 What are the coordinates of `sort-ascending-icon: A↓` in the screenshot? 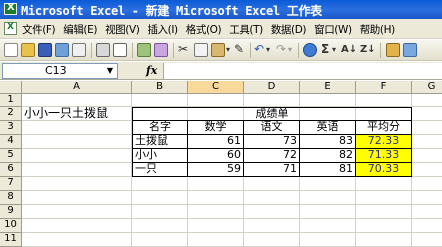 It's located at (349, 49).